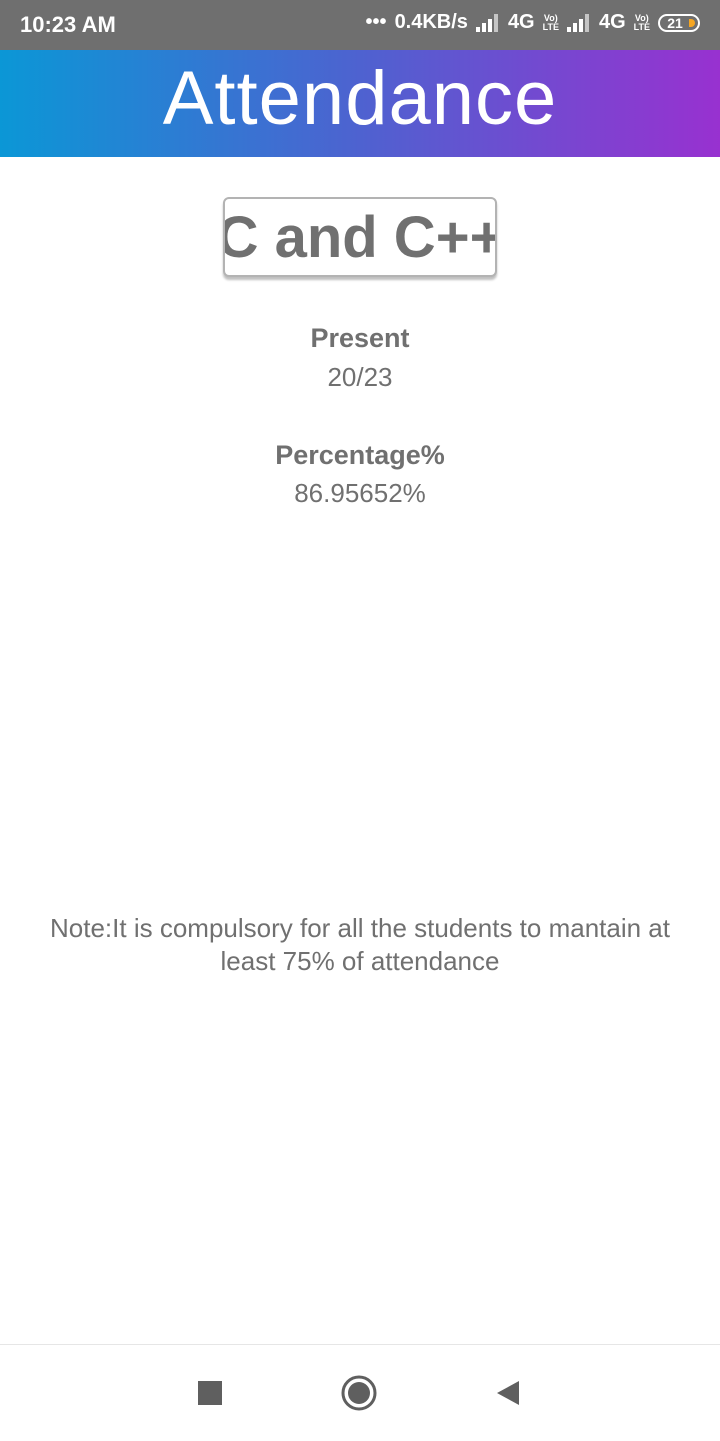 The height and width of the screenshot is (1441, 720). I want to click on navigation-bar, so click(360, 1392).